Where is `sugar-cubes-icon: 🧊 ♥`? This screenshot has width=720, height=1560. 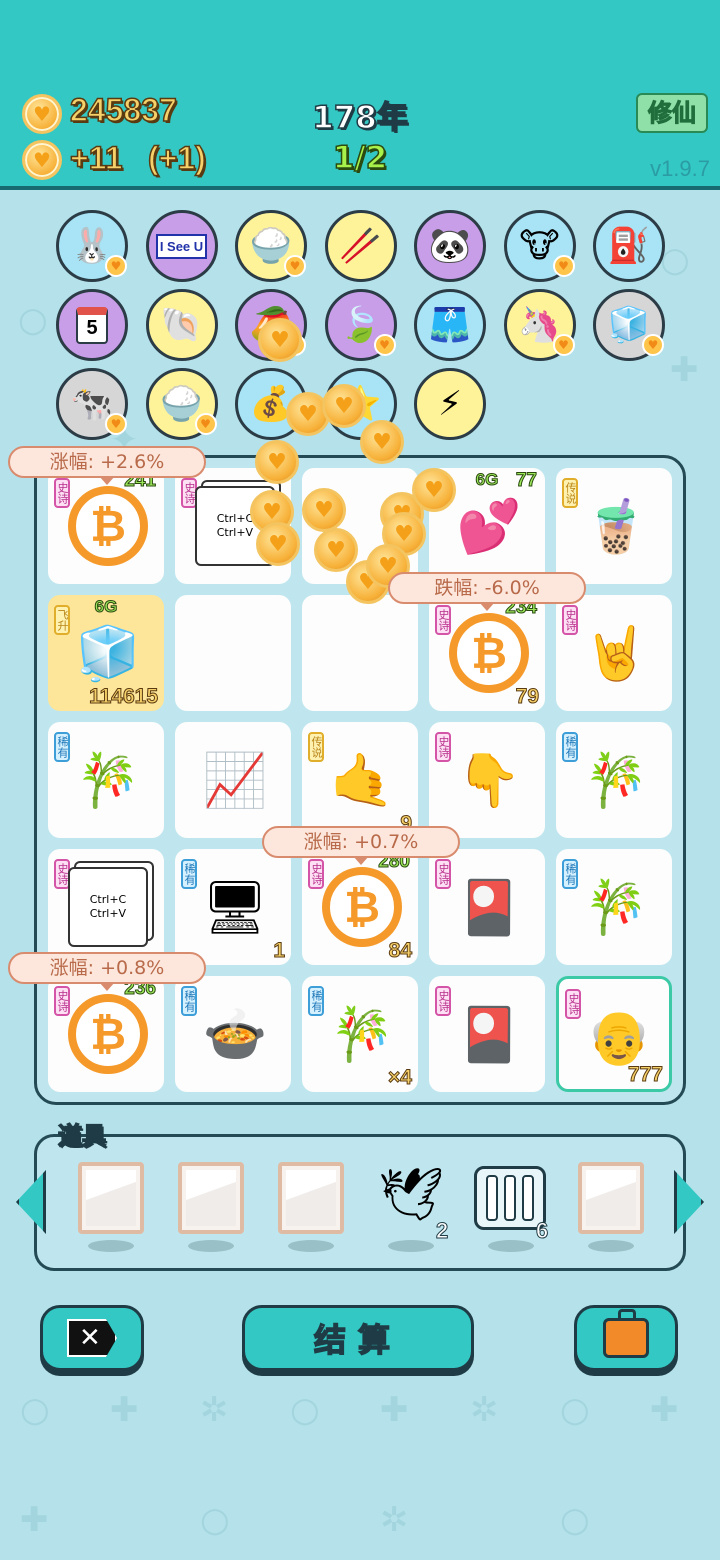 sugar-cubes-icon: 🧊 ♥ is located at coordinates (629, 325).